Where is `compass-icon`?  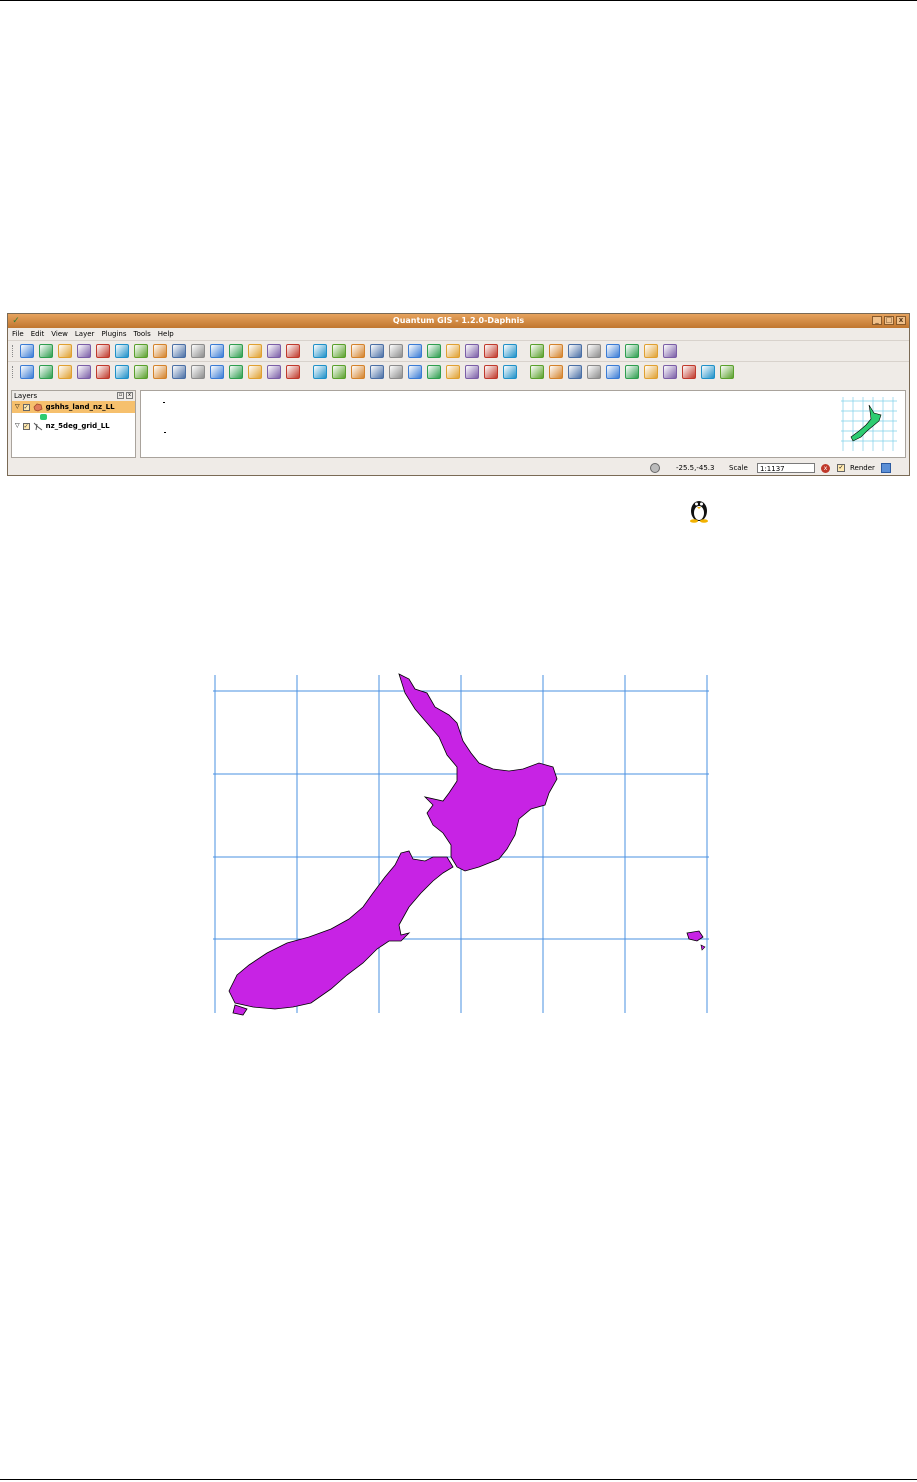
compass-icon is located at coordinates (358, 372).